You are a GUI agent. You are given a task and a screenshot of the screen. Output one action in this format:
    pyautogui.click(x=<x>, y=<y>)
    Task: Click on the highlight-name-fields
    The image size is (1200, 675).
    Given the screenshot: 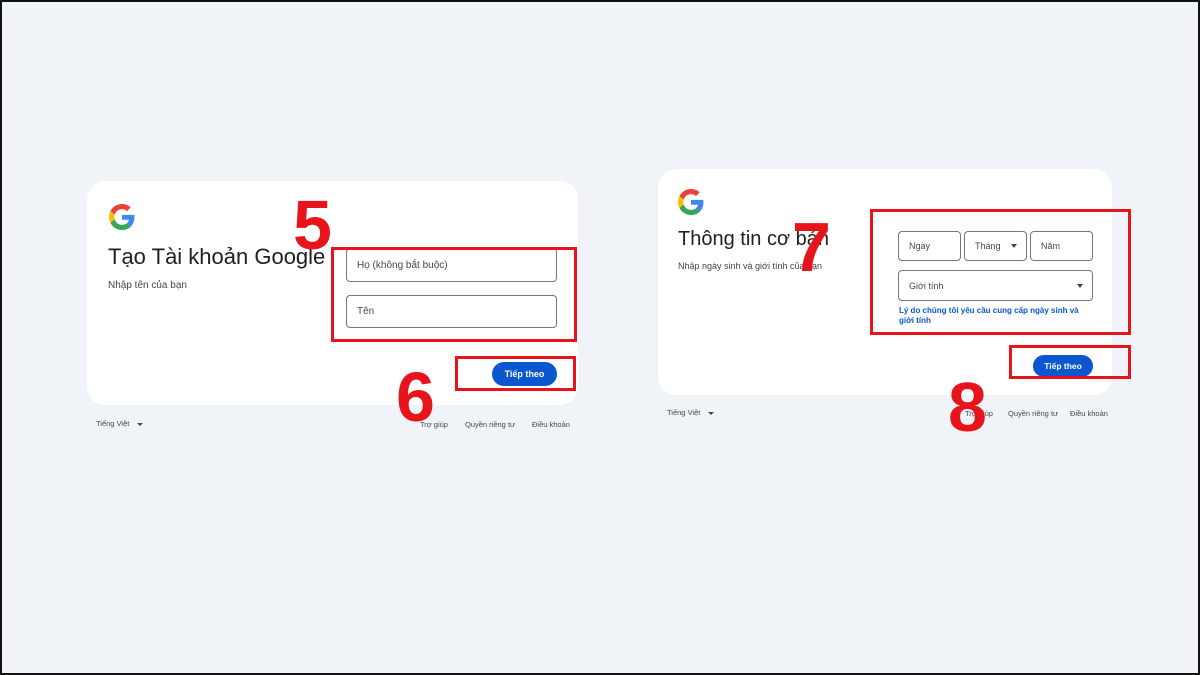 What is the action you would take?
    pyautogui.click(x=454, y=294)
    